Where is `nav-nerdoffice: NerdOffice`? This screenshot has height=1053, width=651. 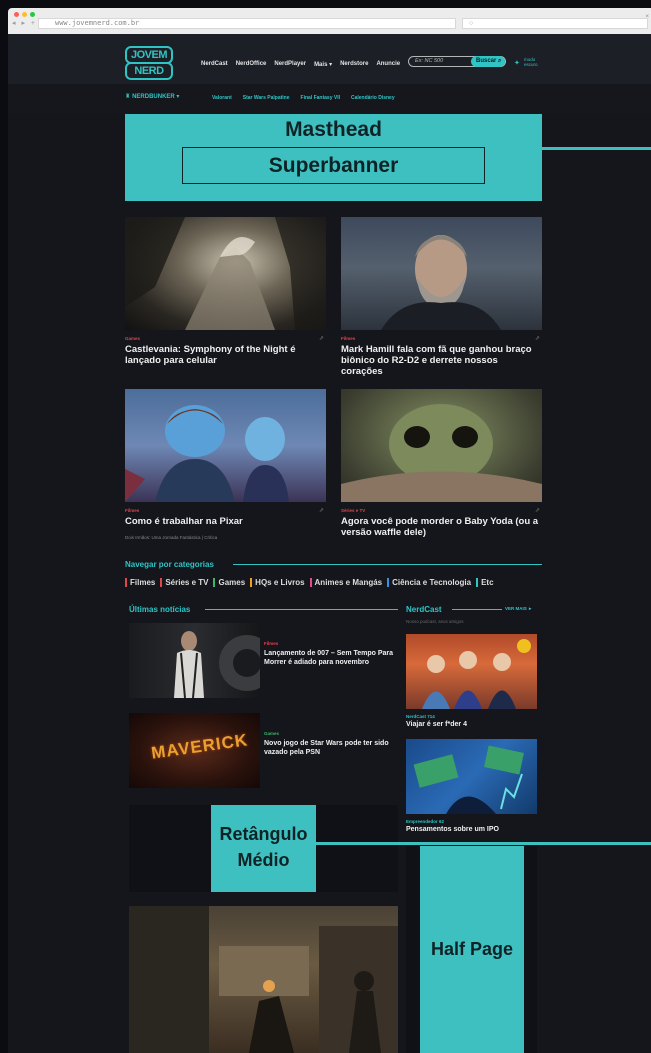 nav-nerdoffice: NerdOffice is located at coordinates (251, 64).